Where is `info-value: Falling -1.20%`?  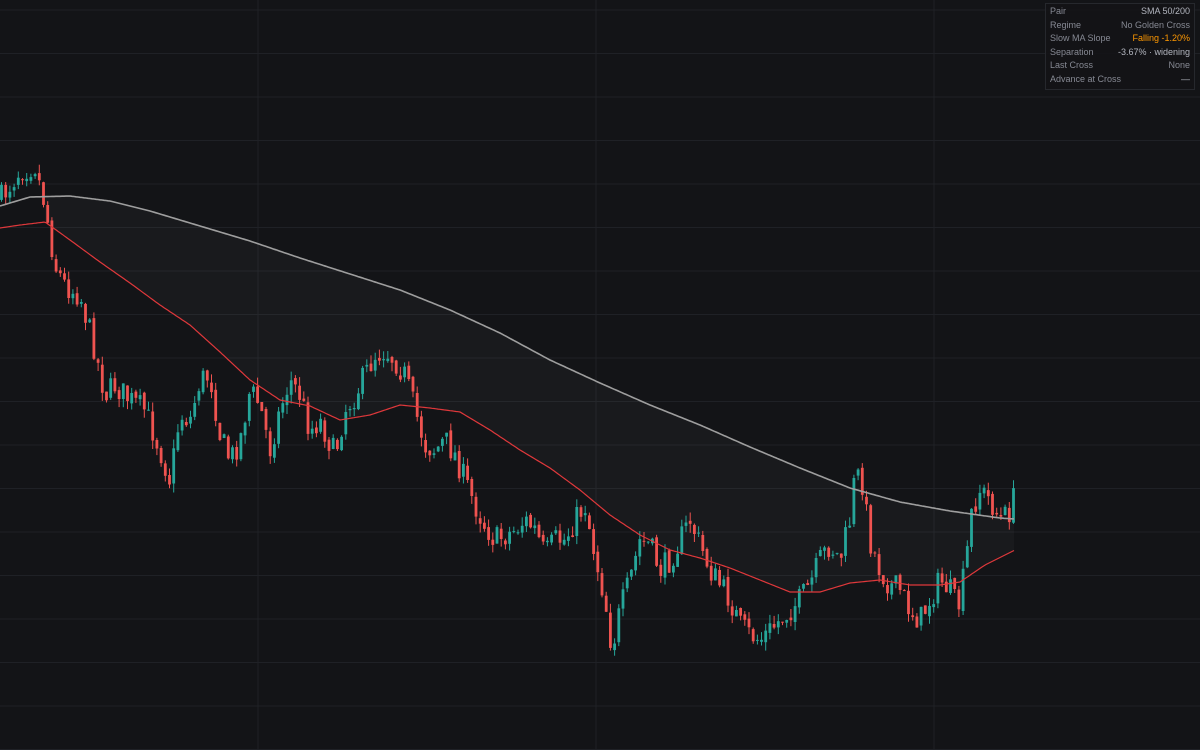 info-value: Falling -1.20% is located at coordinates (1161, 38).